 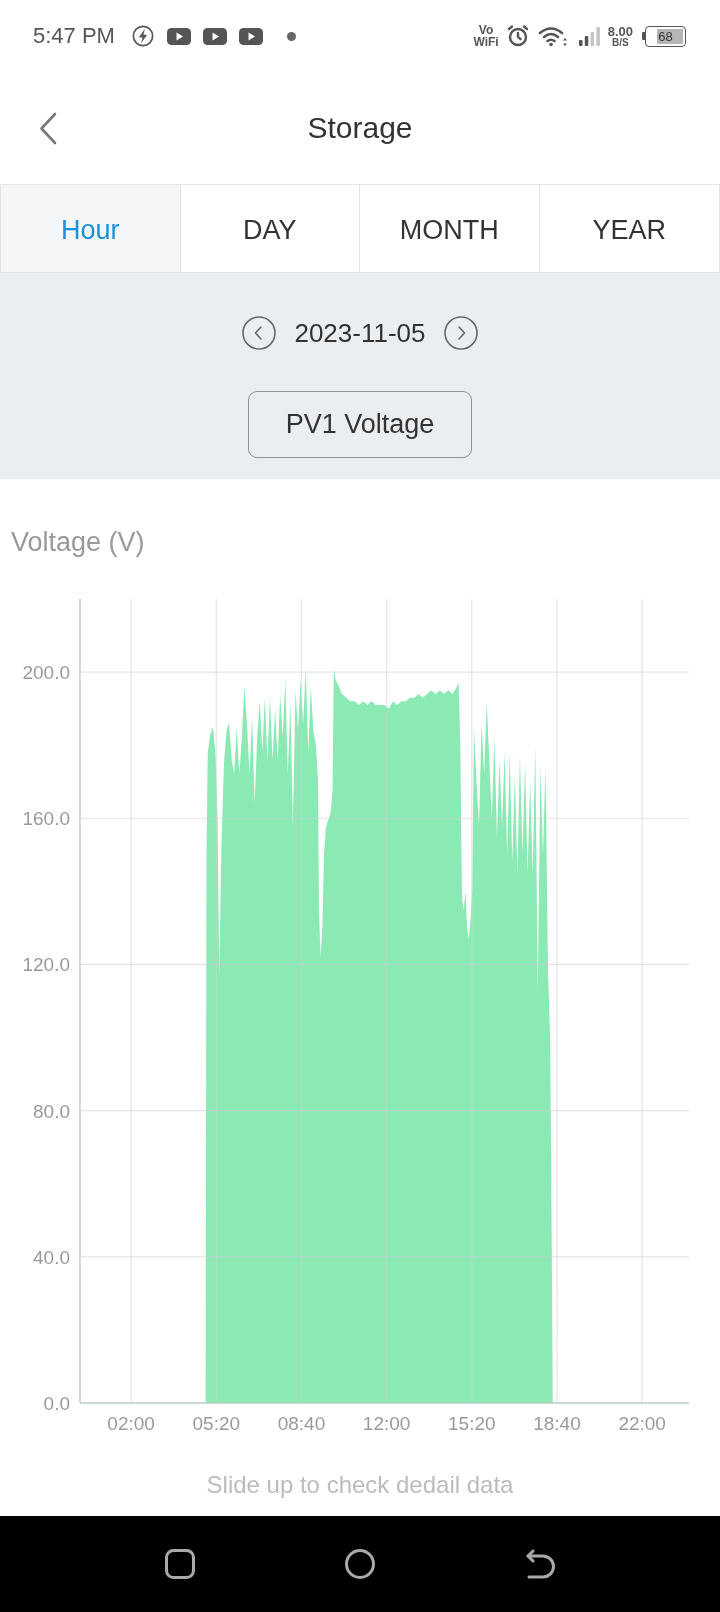 What do you see at coordinates (51, 1111) in the screenshot?
I see `y-tick-label: 80.0` at bounding box center [51, 1111].